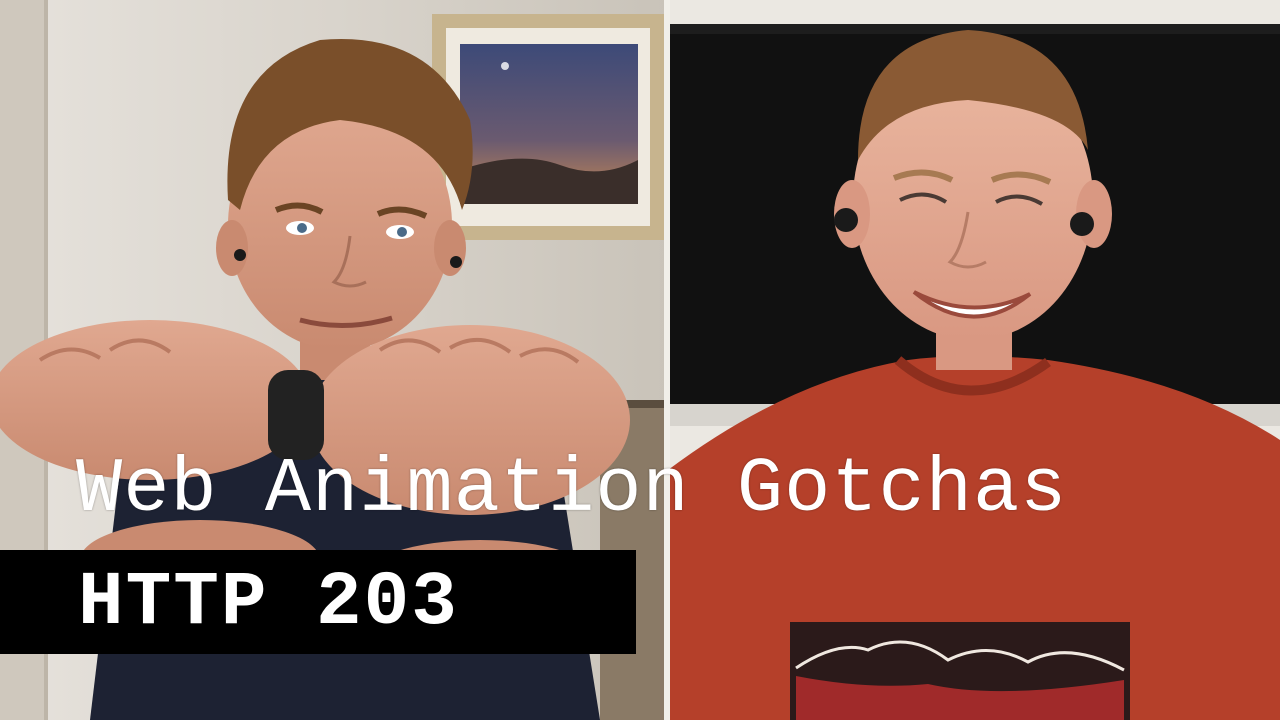 Image resolution: width=1280 pixels, height=720 pixels. I want to click on split-divider, so click(667, 360).